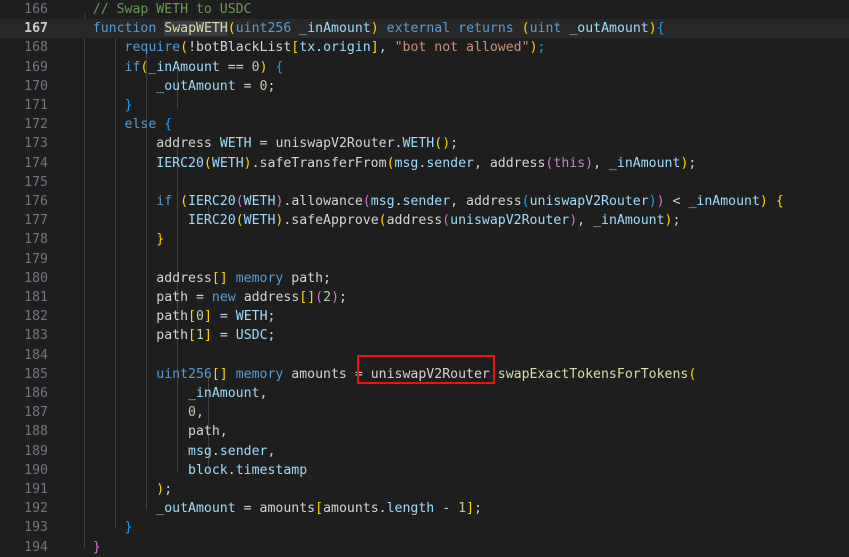 The height and width of the screenshot is (557, 849). Describe the element at coordinates (36, 29) in the screenshot. I see `line-number: 167` at that location.